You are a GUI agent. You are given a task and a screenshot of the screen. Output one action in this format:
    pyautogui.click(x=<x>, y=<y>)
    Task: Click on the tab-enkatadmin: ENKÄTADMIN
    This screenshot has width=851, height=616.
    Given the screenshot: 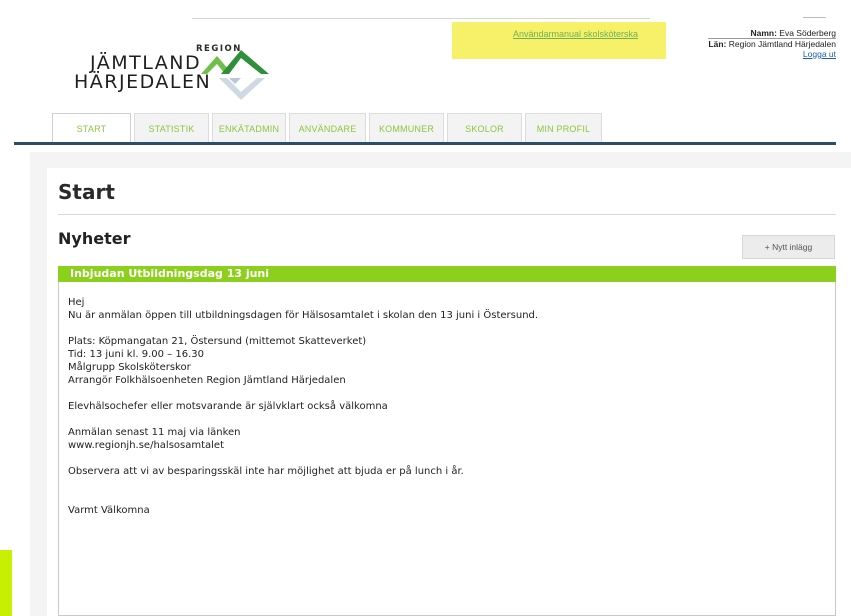 What is the action you would take?
    pyautogui.click(x=249, y=128)
    